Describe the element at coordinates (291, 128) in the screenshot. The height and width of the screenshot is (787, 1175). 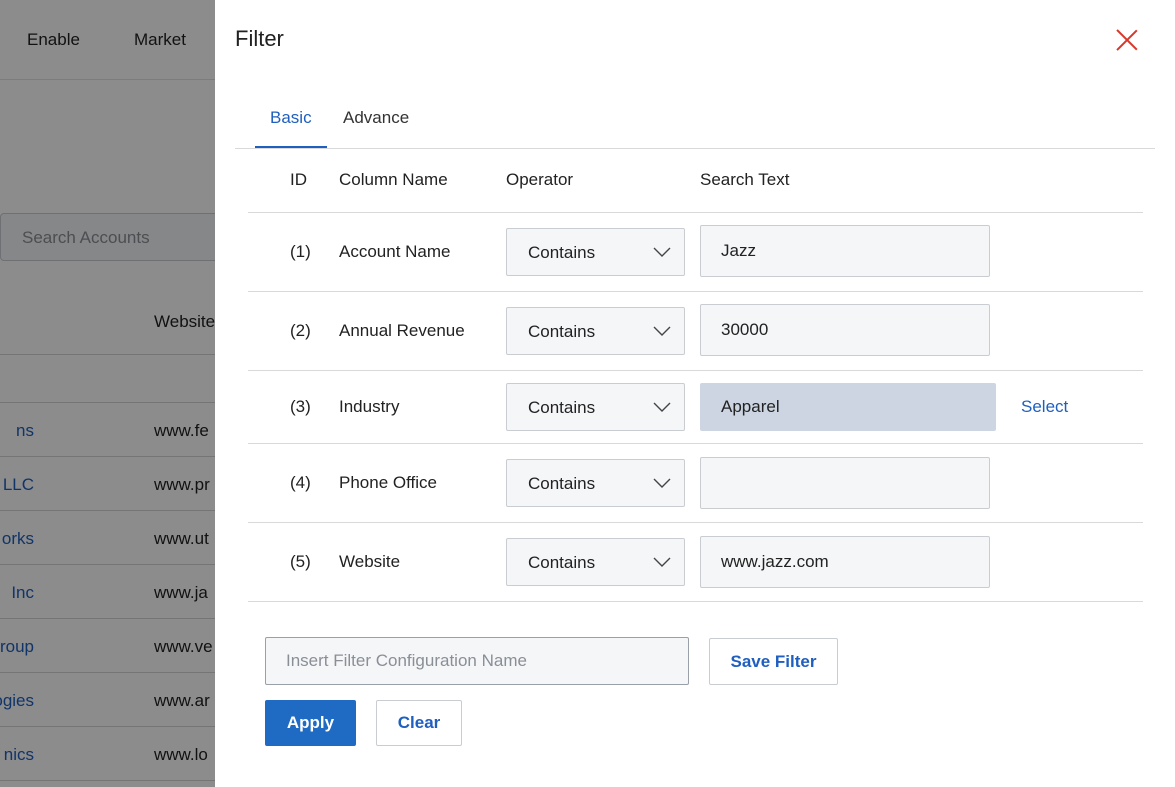
I see `tab-basic: Basic` at that location.